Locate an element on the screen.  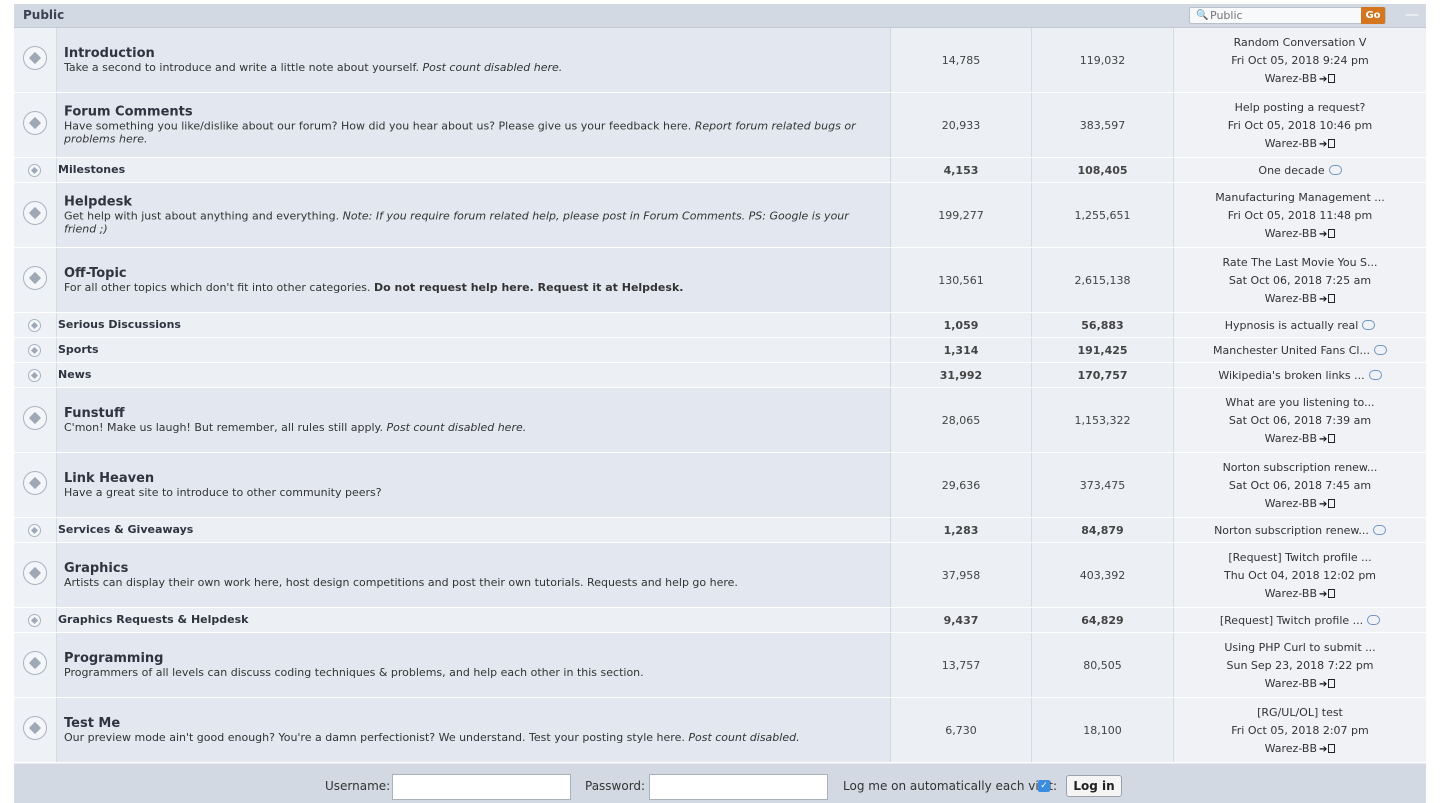
forum-title-link: Programming is located at coordinates (467, 658).